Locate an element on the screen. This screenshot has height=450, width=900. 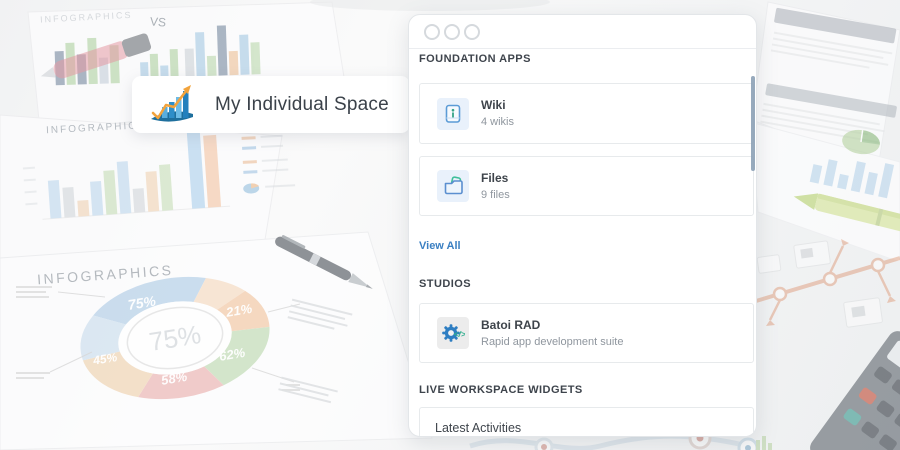
window-titlebar is located at coordinates (582, 32).